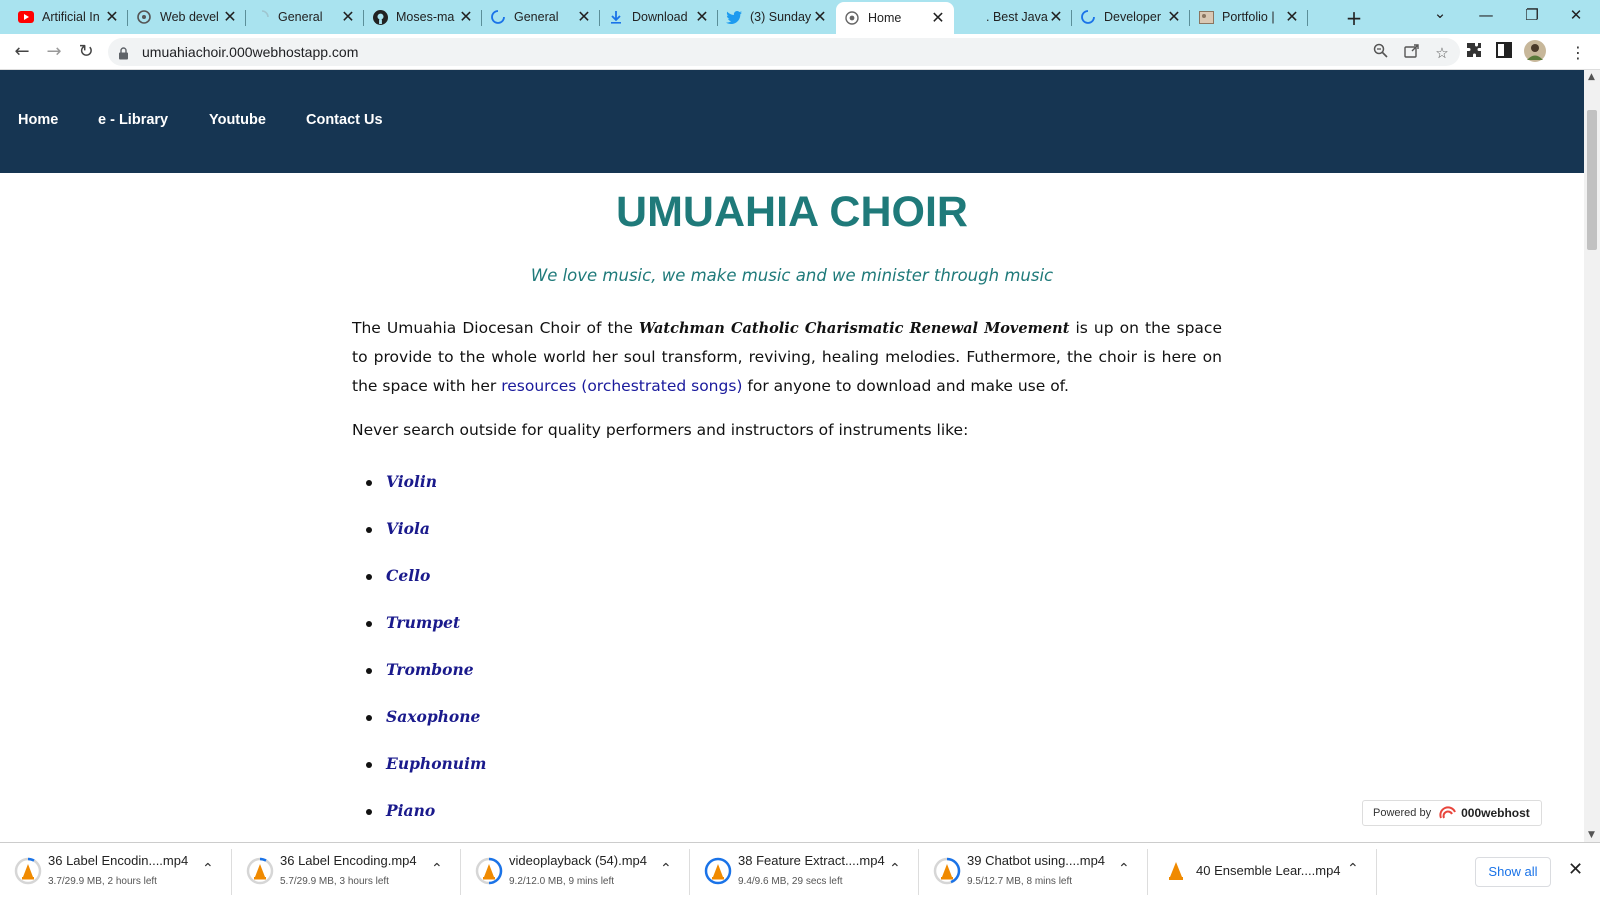  What do you see at coordinates (1591, 835) in the screenshot?
I see `scroll-down-icon: ▼` at bounding box center [1591, 835].